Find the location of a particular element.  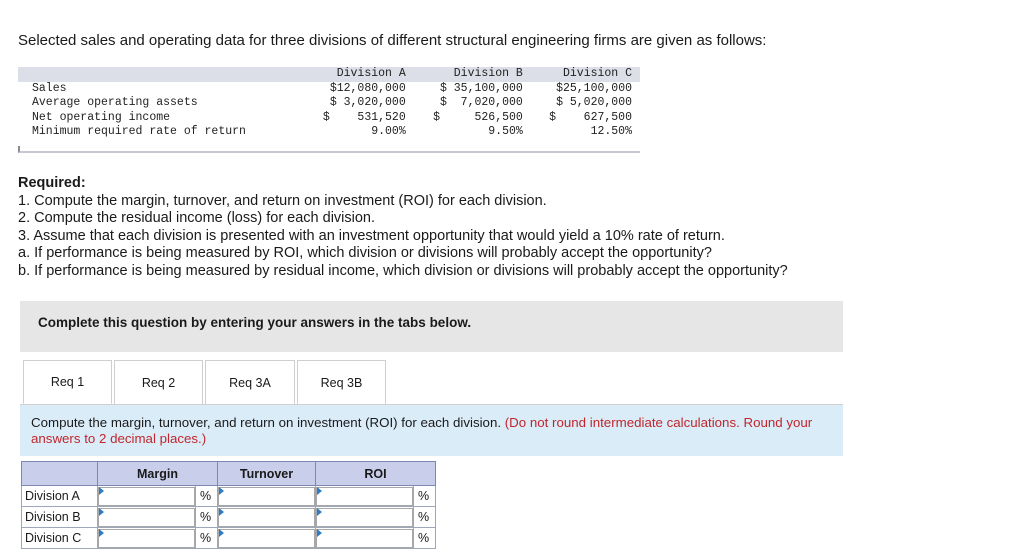

answer-row-division-a: Division A % % is located at coordinates (228, 496).